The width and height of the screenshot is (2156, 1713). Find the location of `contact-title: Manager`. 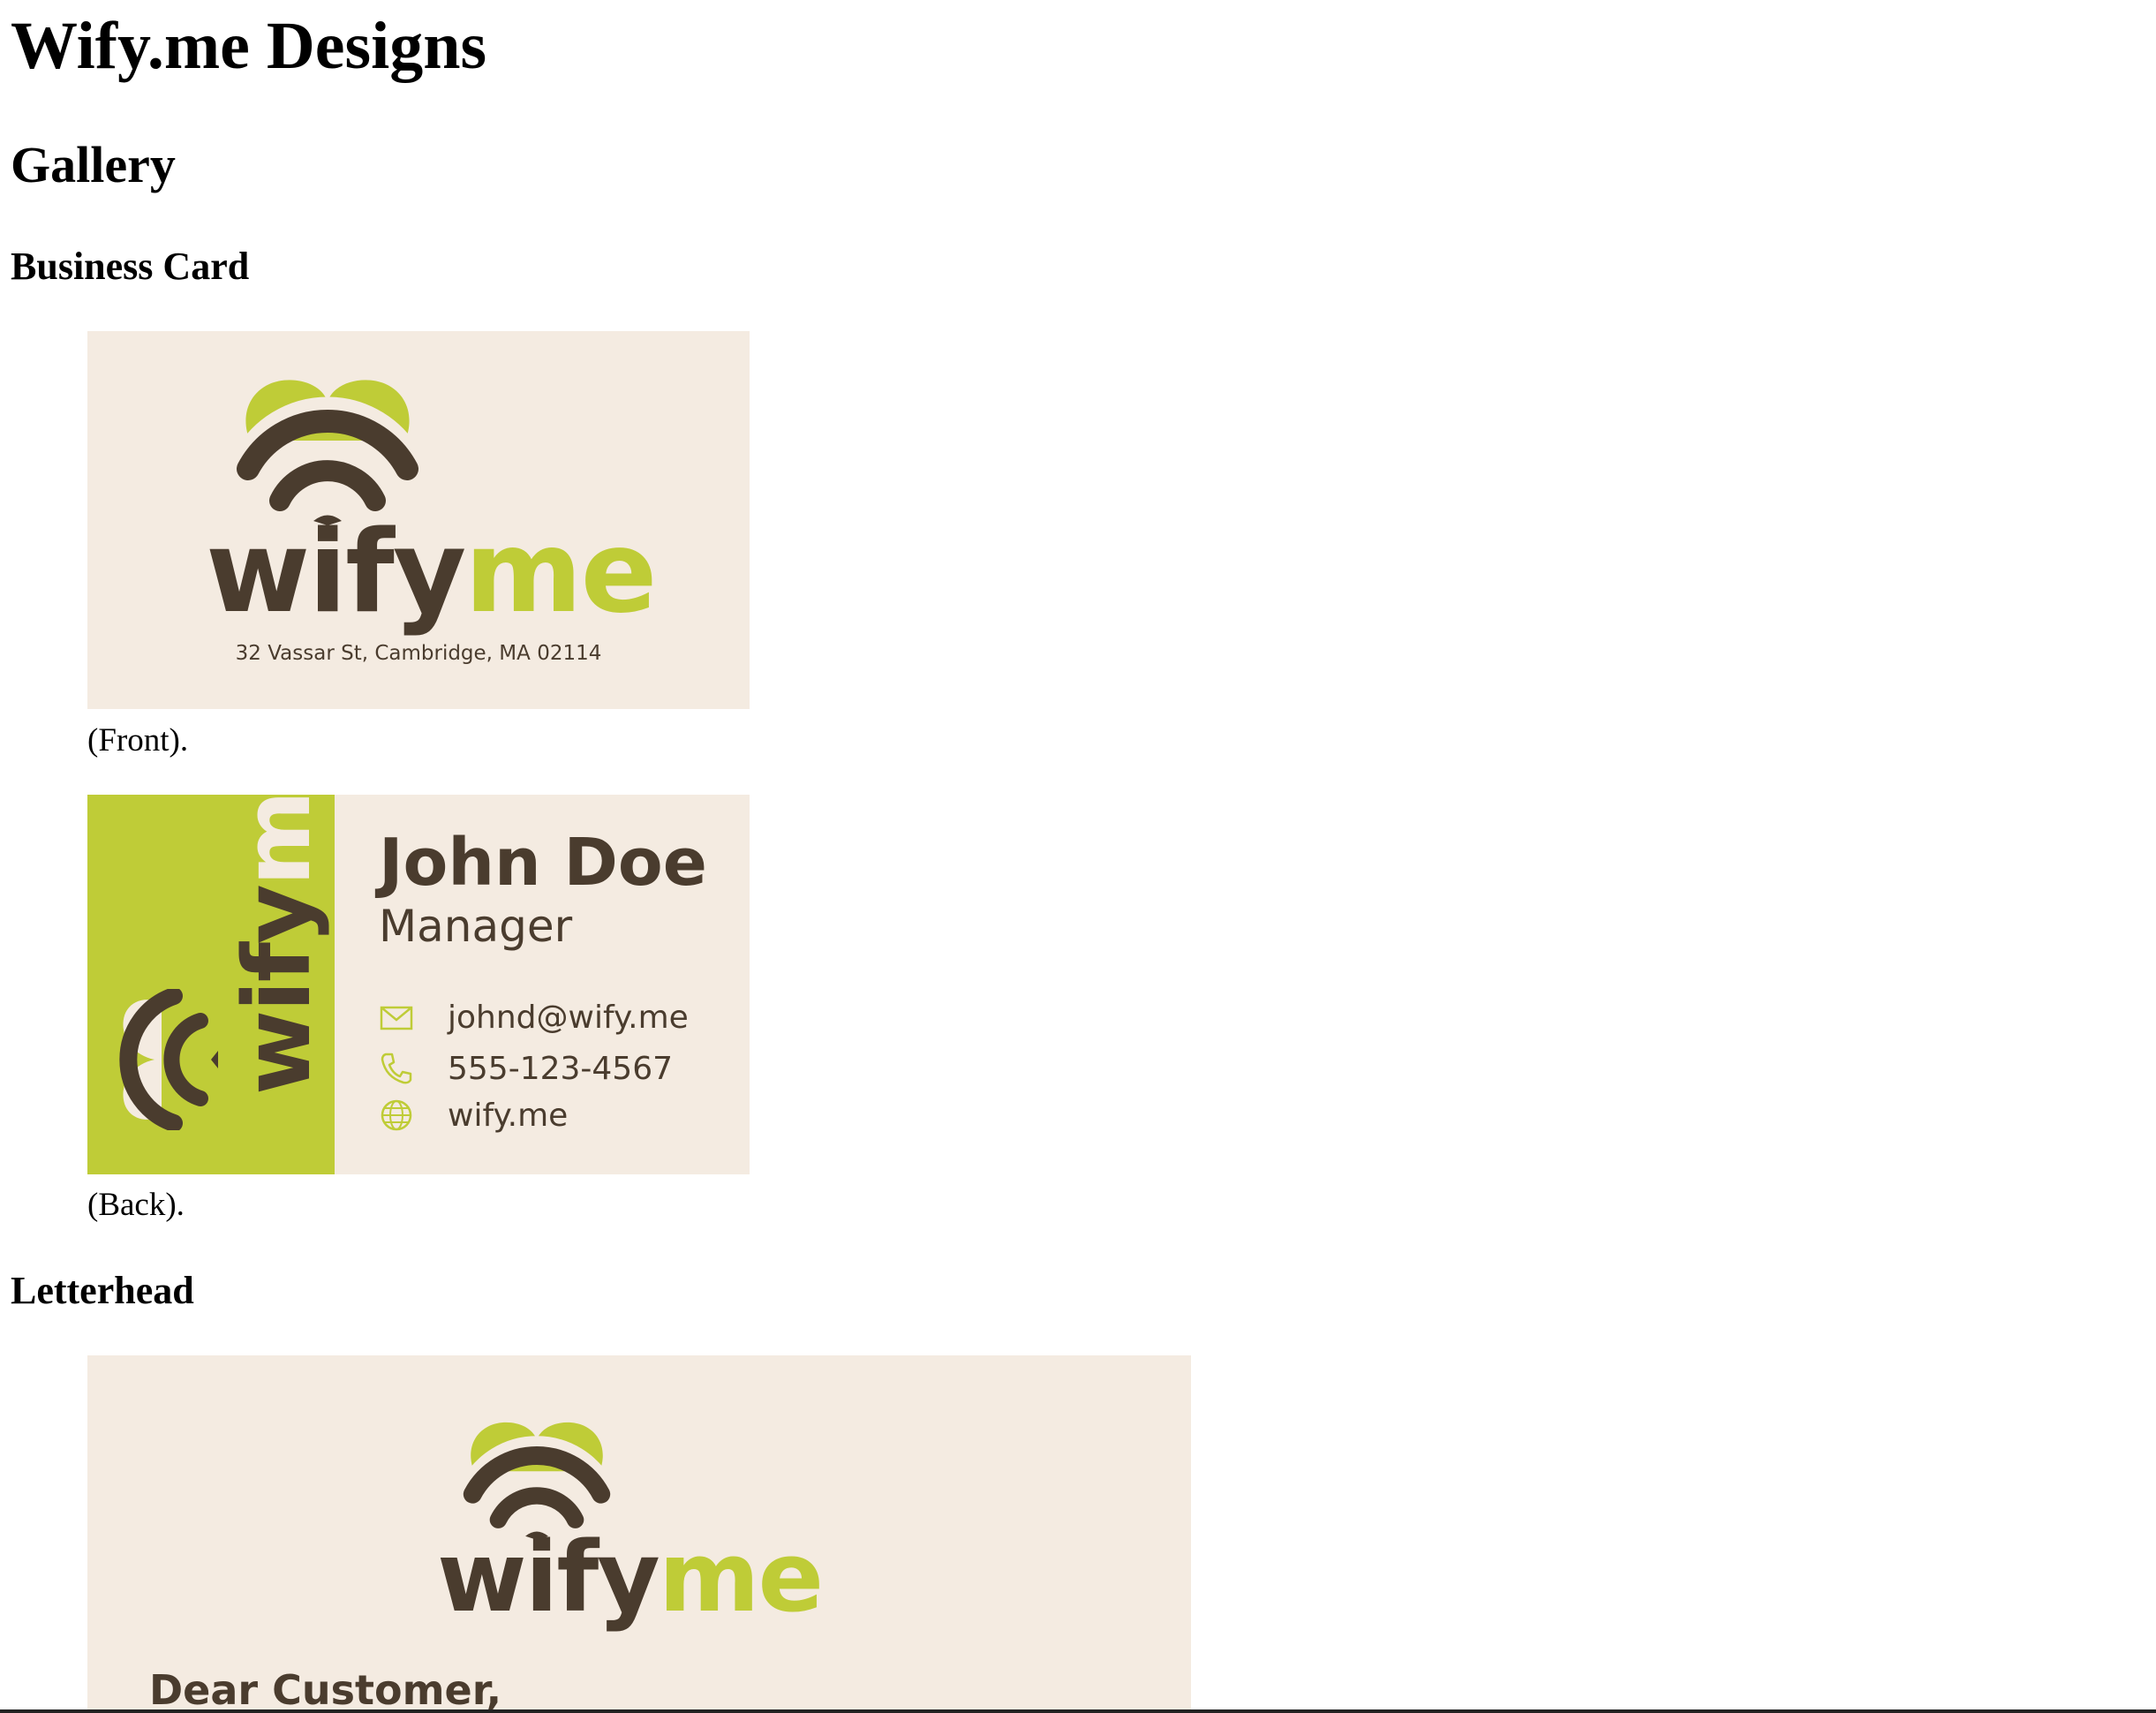

contact-title: Manager is located at coordinates (476, 927).